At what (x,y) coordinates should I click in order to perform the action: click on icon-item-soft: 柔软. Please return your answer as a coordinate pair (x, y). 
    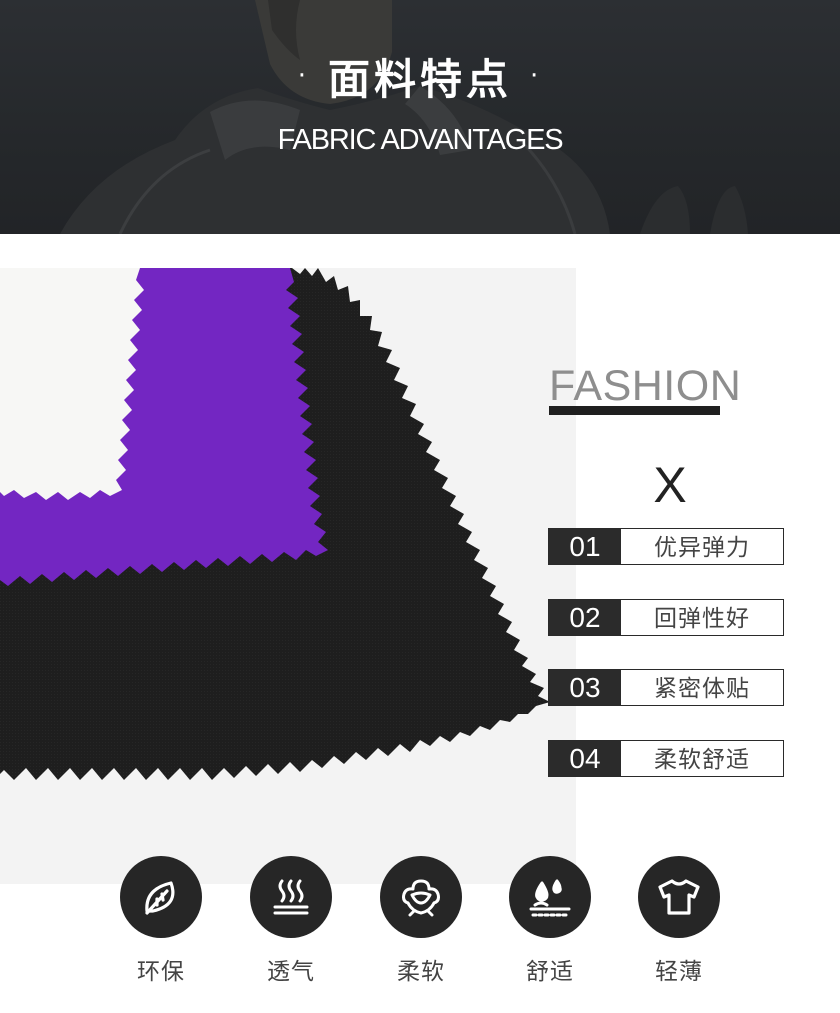
    Looking at the image, I should click on (421, 921).